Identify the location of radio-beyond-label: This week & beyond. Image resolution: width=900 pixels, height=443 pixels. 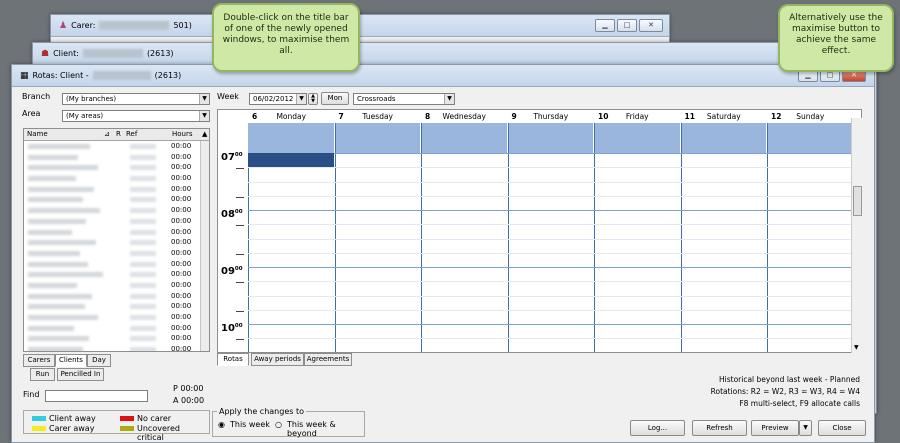
(325, 429).